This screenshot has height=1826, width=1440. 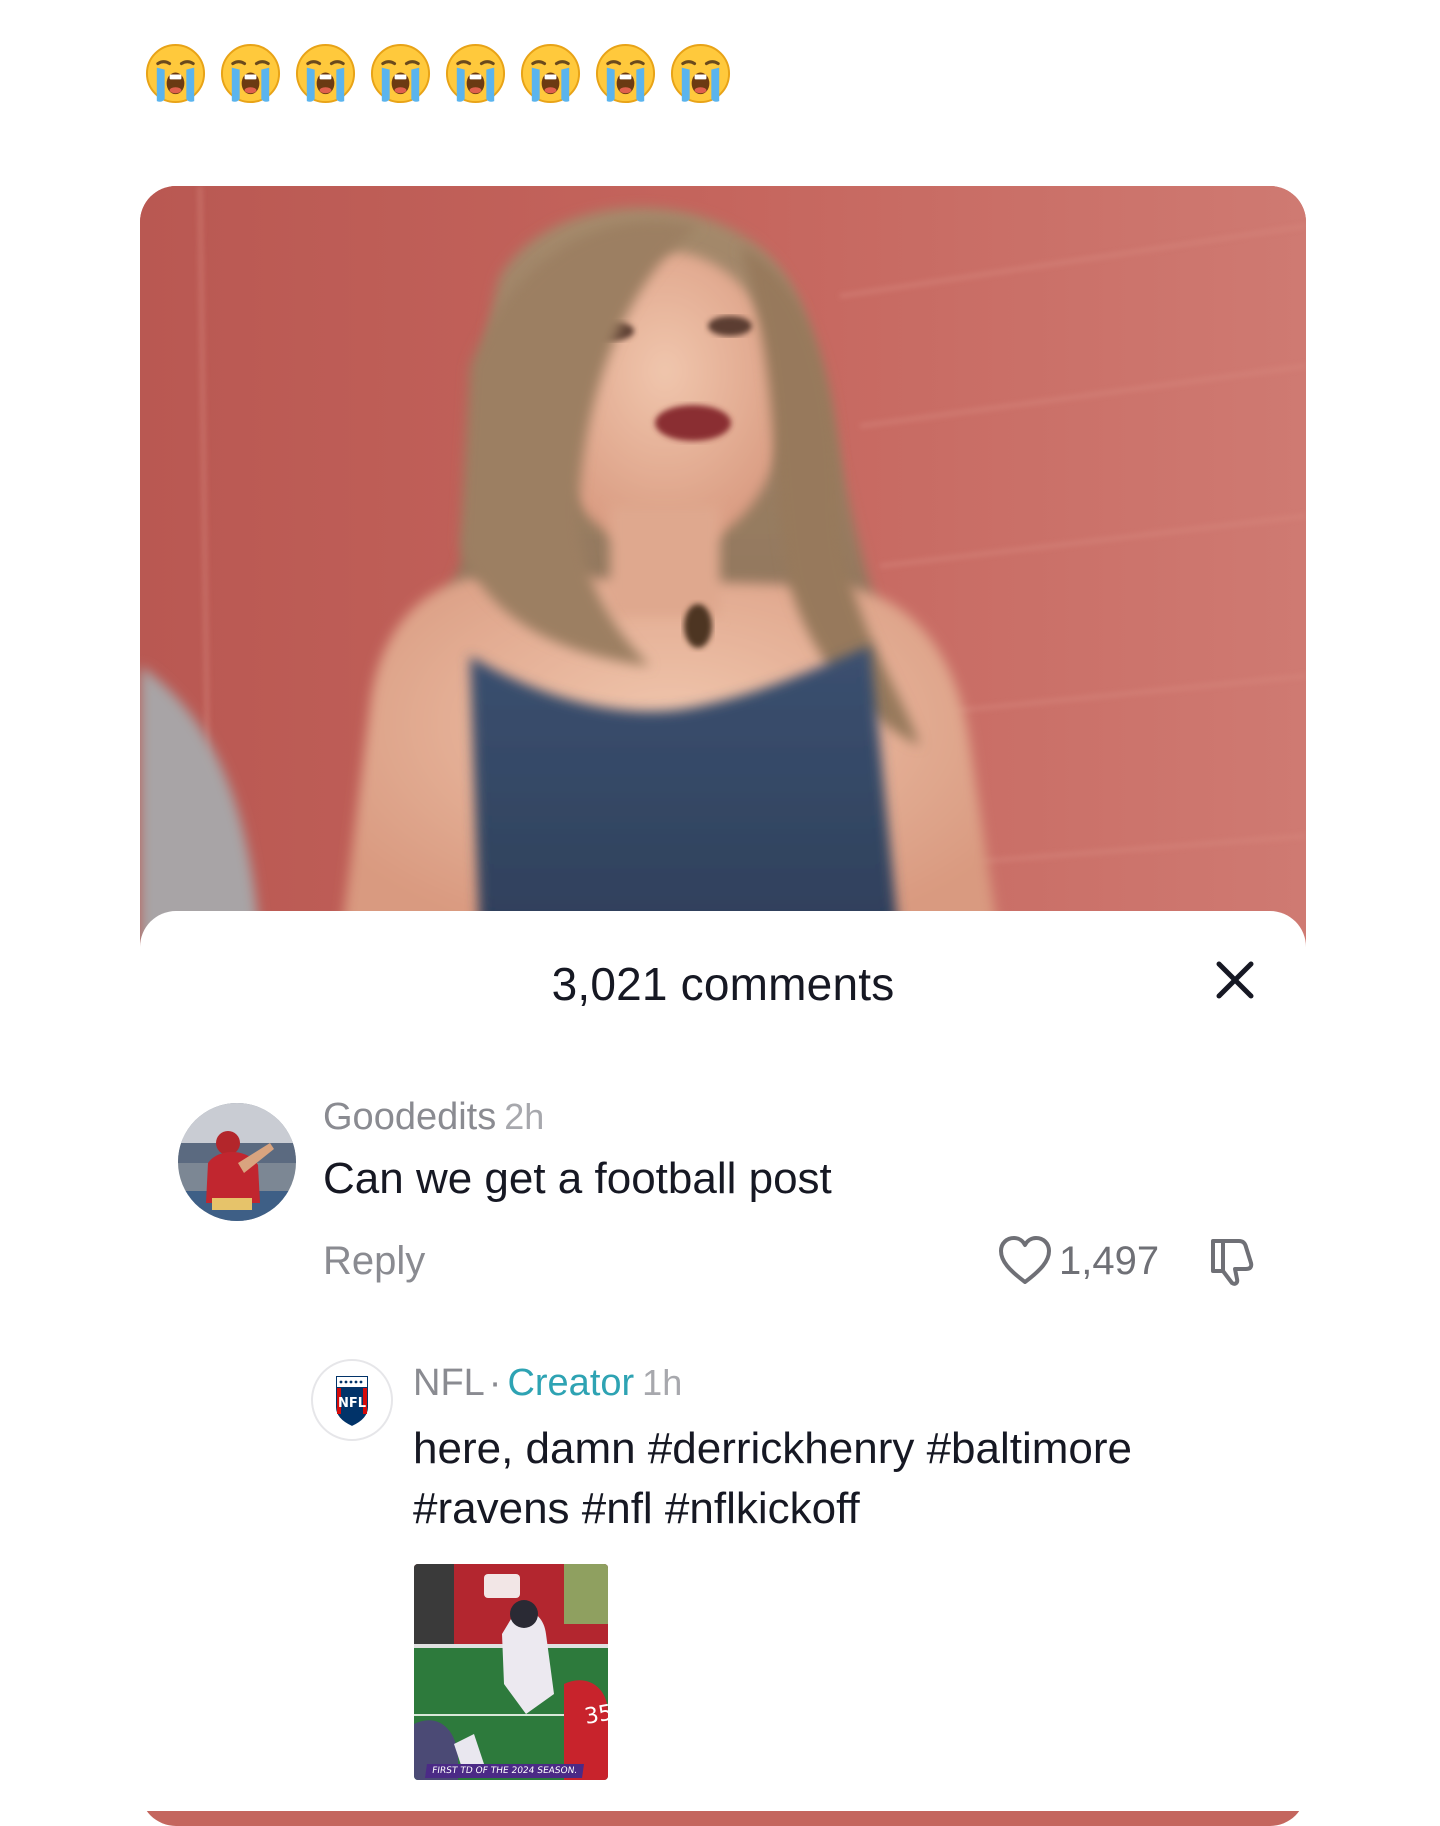 I want to click on thumbs-down-icon, so click(x=1232, y=1262).